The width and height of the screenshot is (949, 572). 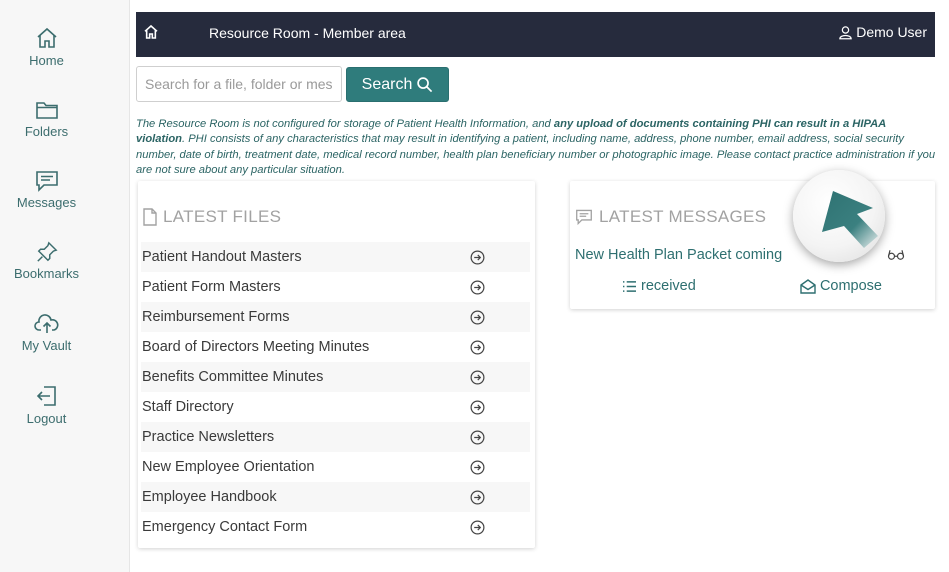 What do you see at coordinates (850, 219) in the screenshot?
I see `arrow-up-left-icon` at bounding box center [850, 219].